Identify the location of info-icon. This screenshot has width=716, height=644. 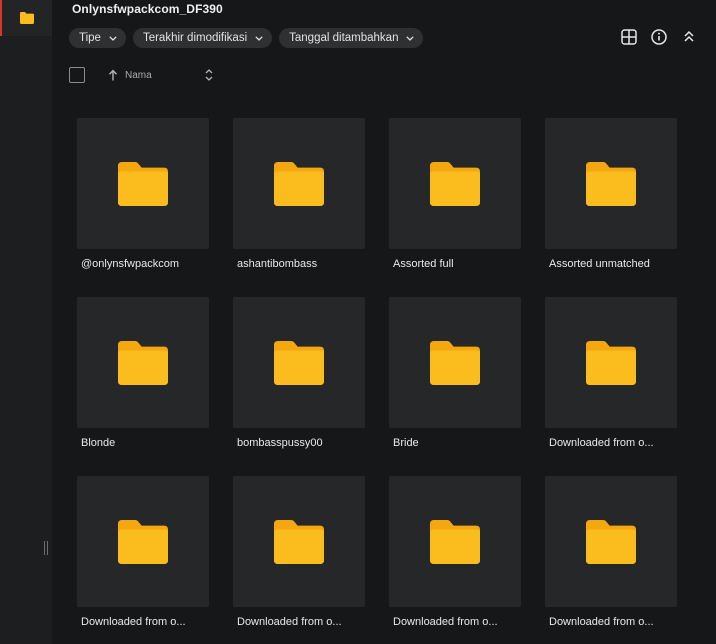
(659, 37).